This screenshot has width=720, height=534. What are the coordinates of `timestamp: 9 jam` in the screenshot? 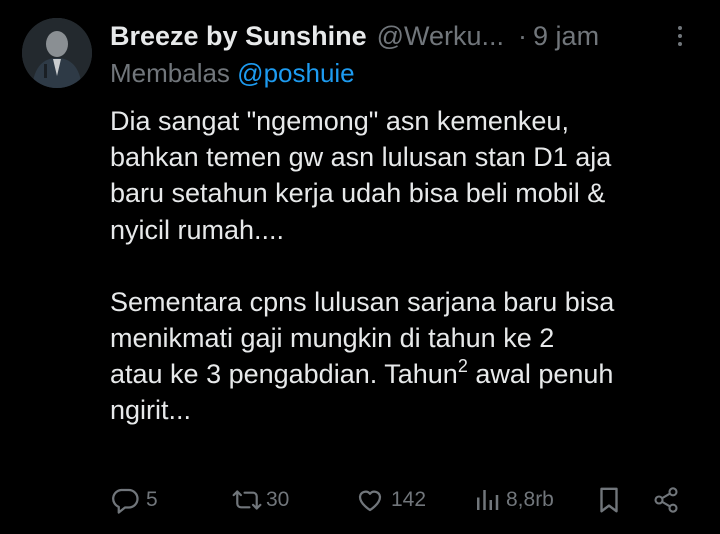 It's located at (566, 36).